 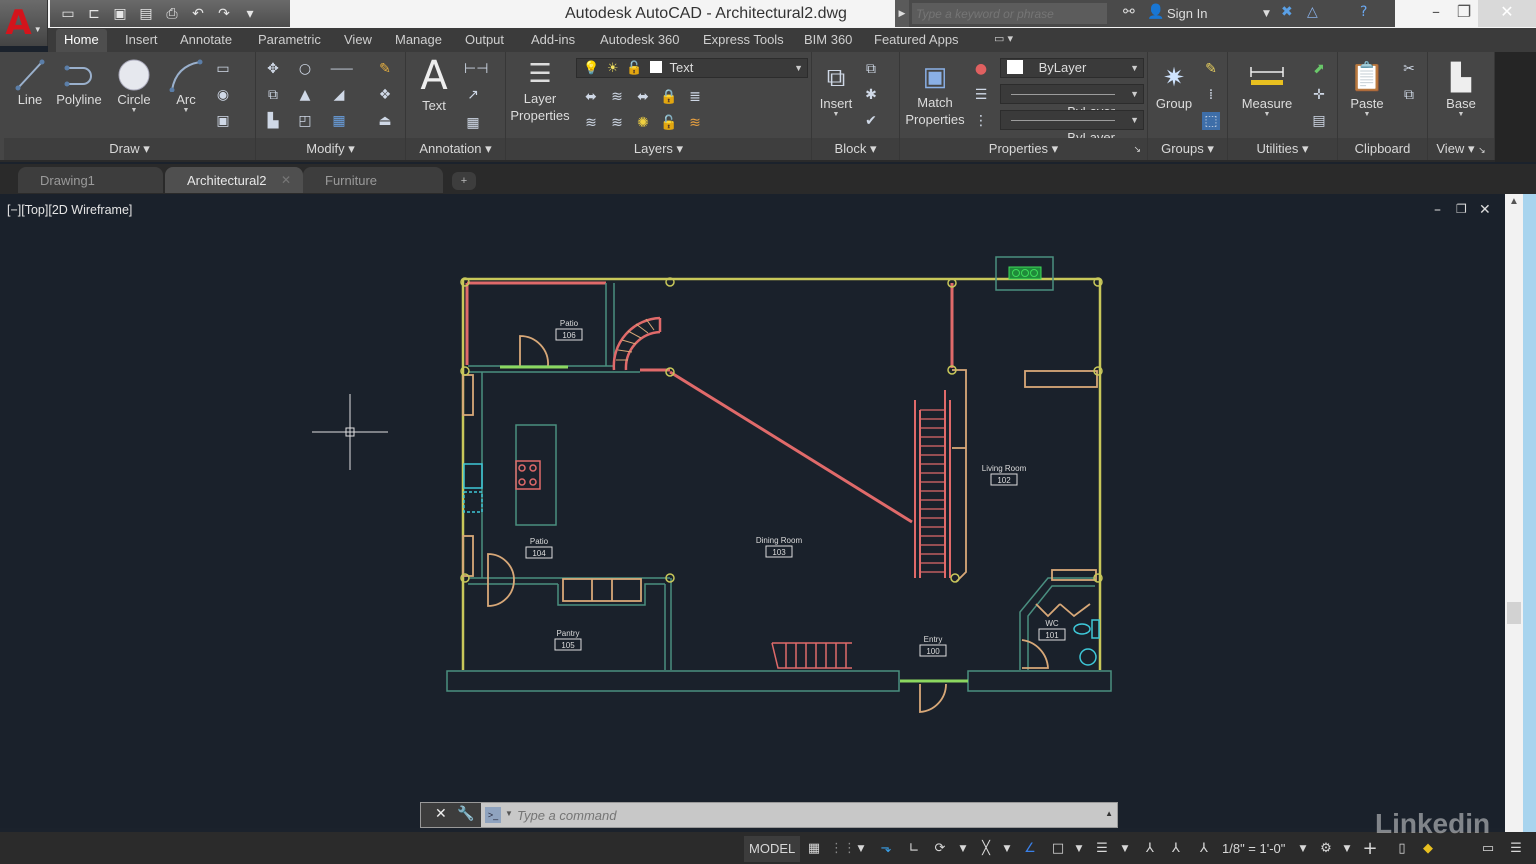 What do you see at coordinates (1211, 69) in the screenshot?
I see `ungroup-icon: ✎` at bounding box center [1211, 69].